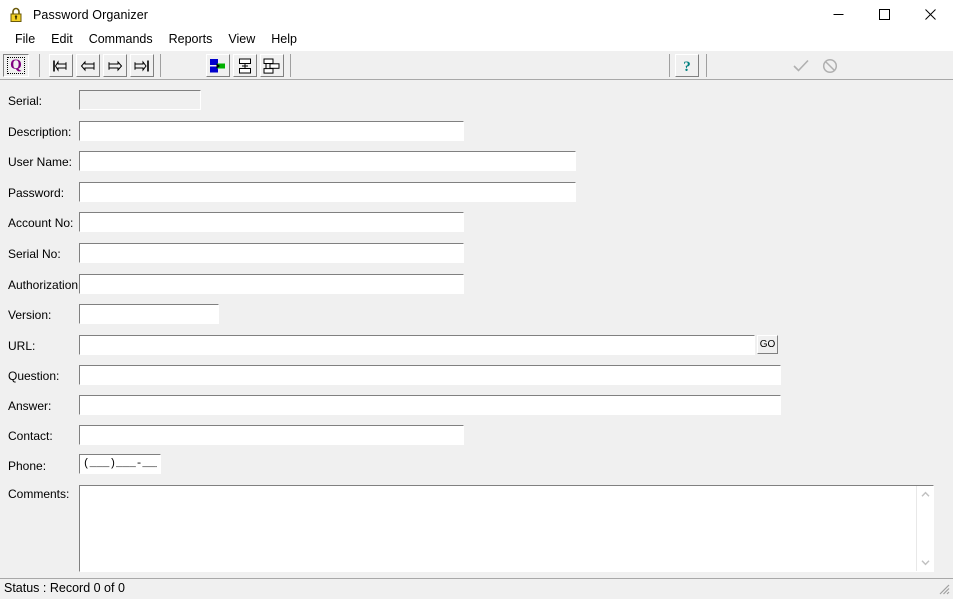 The image size is (953, 599). Describe the element at coordinates (90, 15) in the screenshot. I see `window-title: Password Organizer` at that location.